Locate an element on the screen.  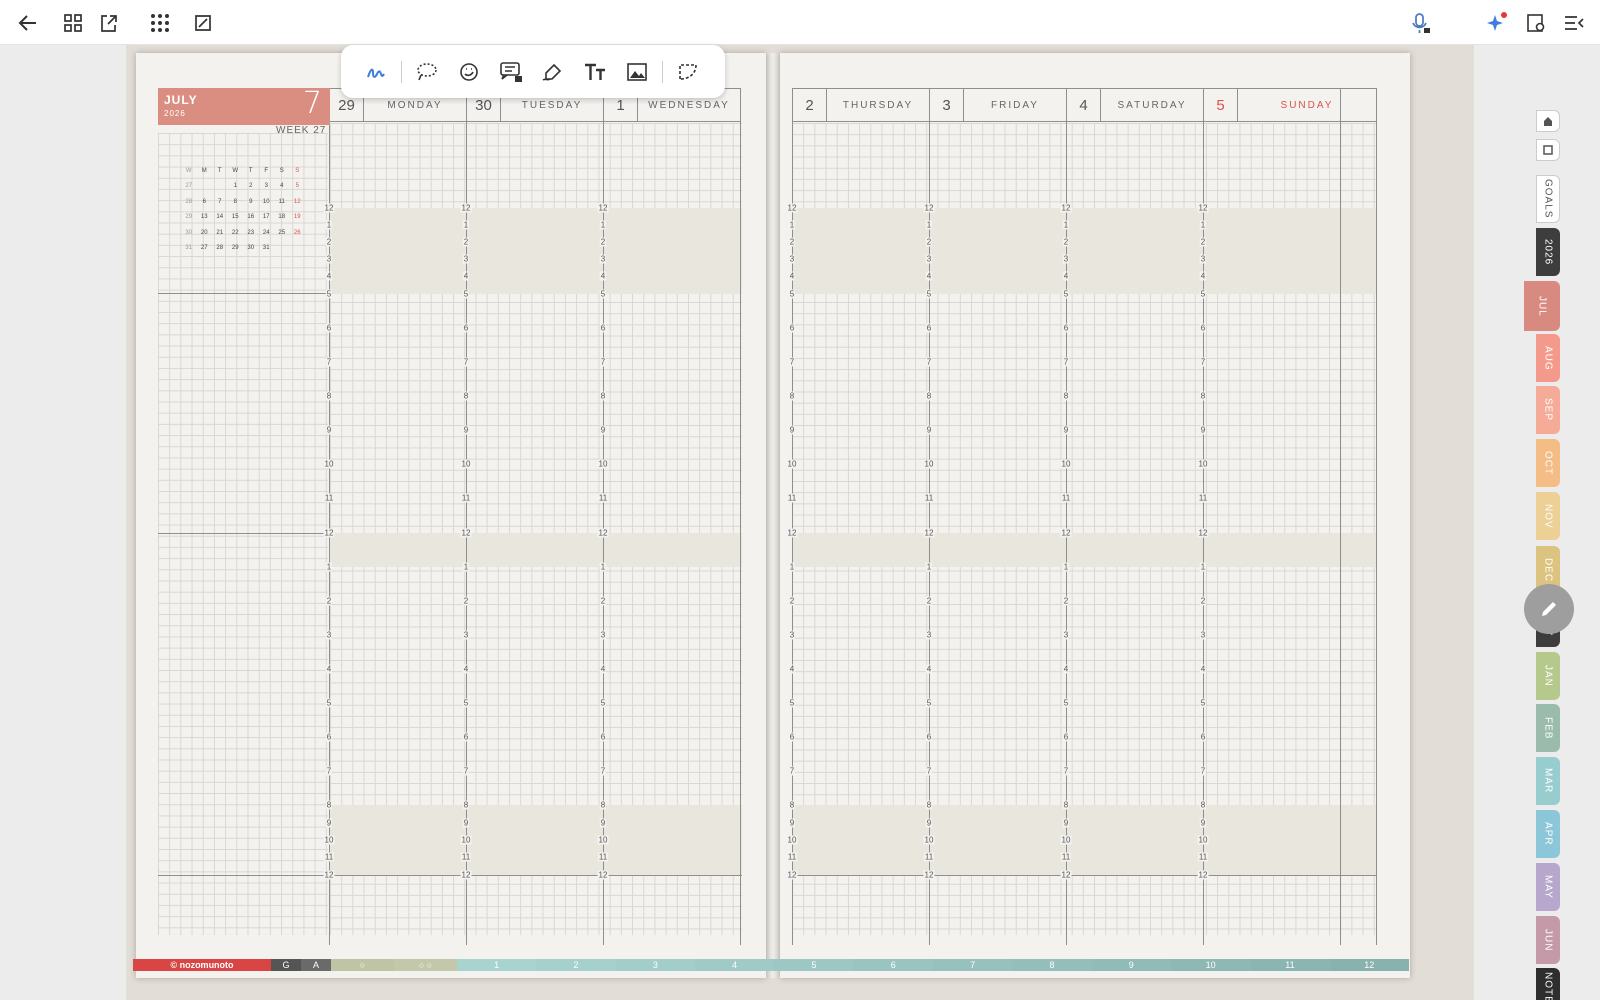
tab-jul: JUL is located at coordinates (1542, 306).